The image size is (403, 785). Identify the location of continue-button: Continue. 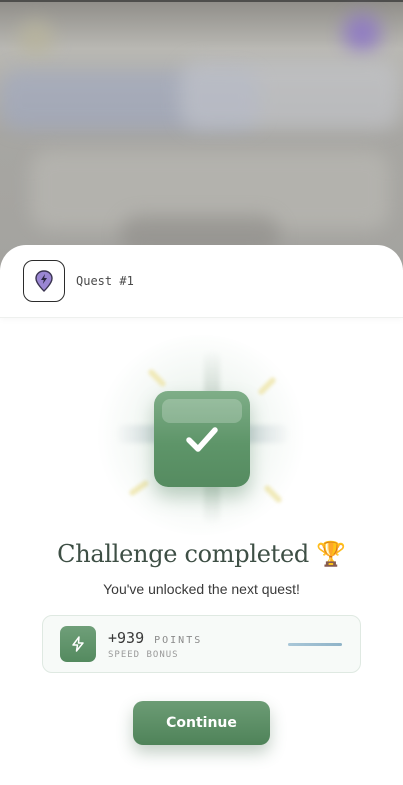
(201, 723).